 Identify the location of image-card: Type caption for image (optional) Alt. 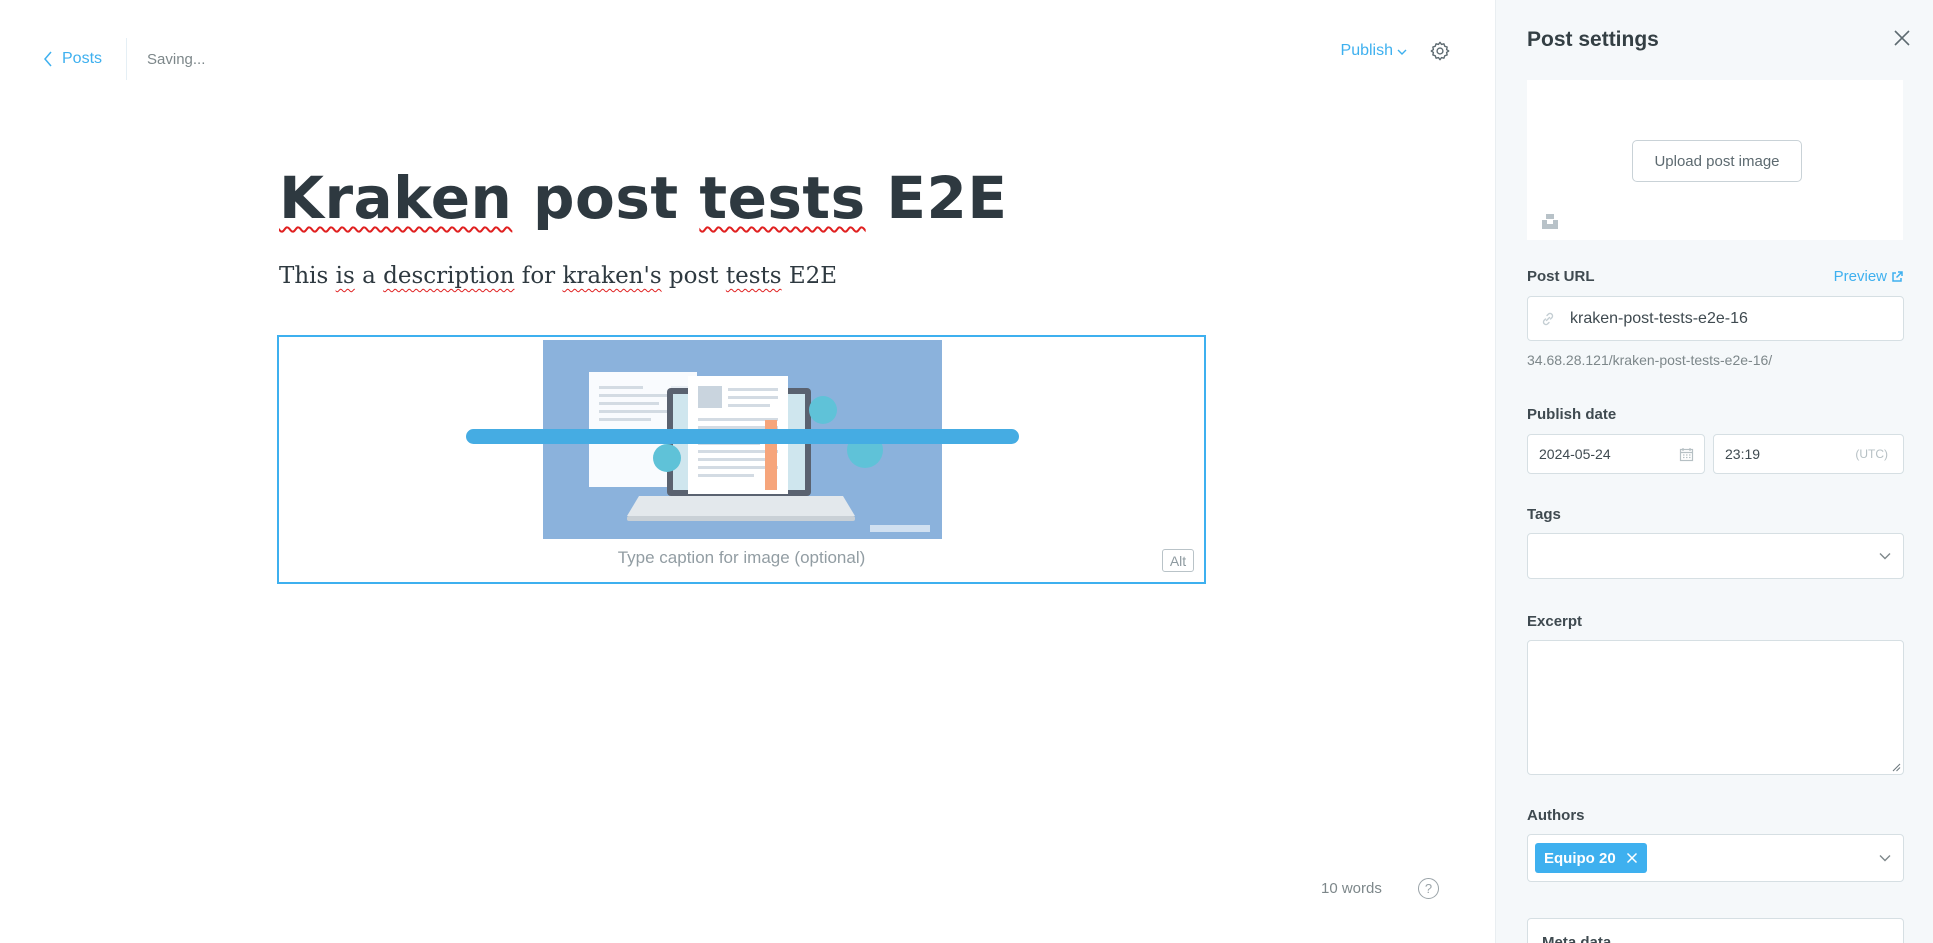
(741, 459).